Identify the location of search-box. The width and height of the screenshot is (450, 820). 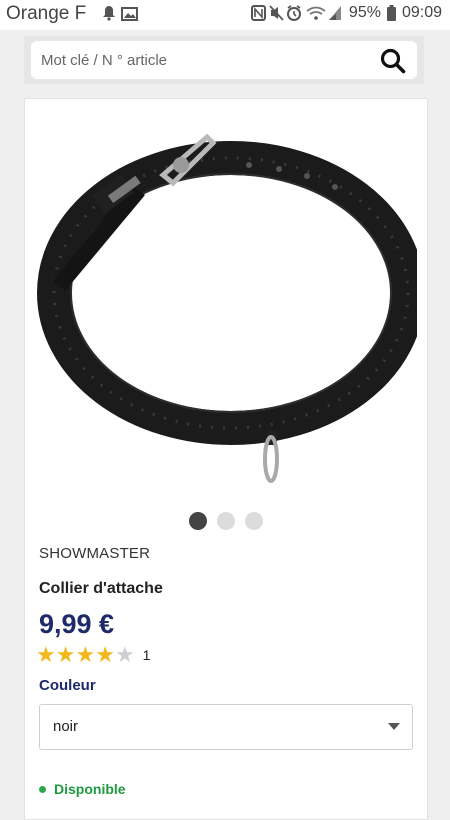
(224, 60).